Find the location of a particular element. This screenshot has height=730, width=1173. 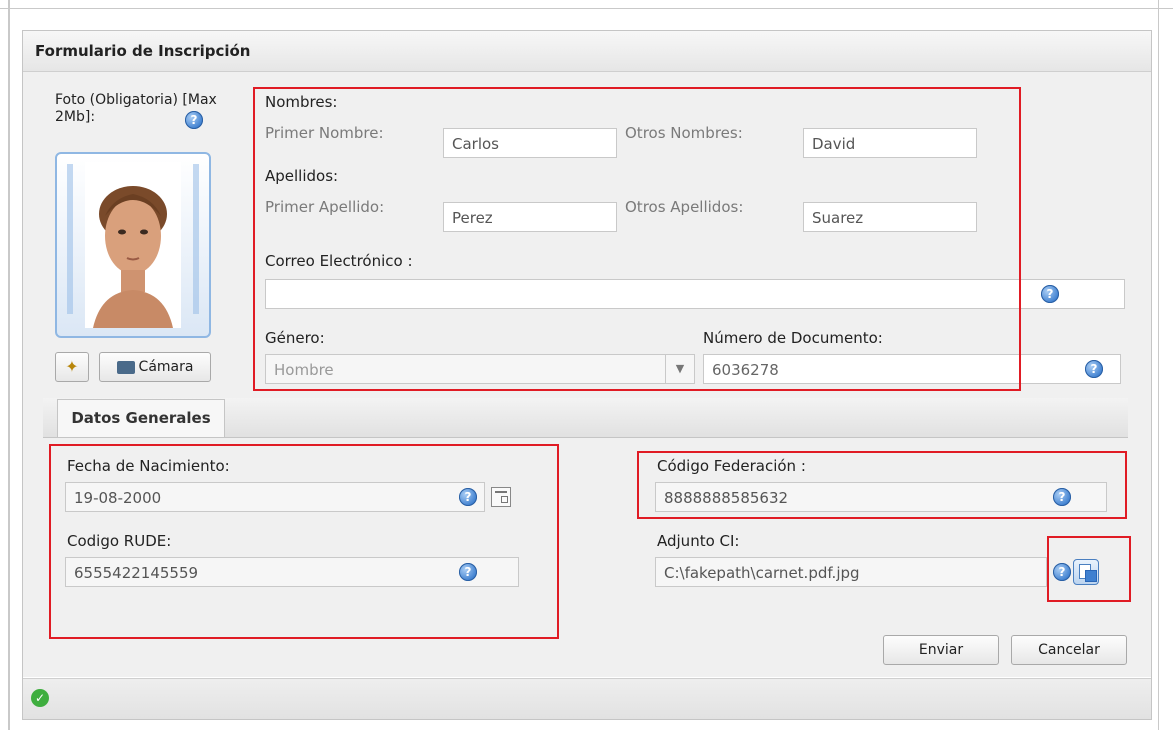

highlight-federacion is located at coordinates (882, 485).